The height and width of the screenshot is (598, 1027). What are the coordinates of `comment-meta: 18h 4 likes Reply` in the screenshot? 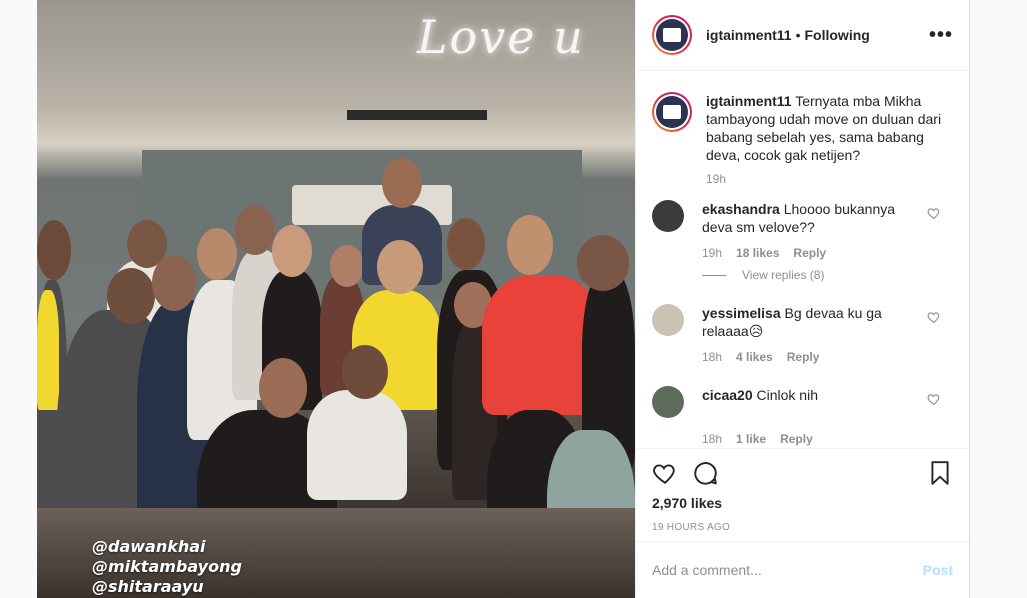 It's located at (827, 357).